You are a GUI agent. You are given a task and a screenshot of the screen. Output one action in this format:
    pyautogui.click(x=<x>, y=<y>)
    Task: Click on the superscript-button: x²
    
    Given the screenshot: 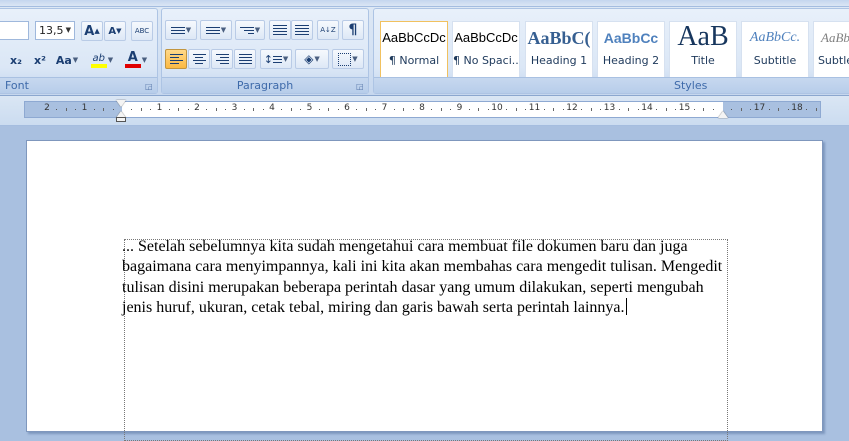 What is the action you would take?
    pyautogui.click(x=40, y=60)
    